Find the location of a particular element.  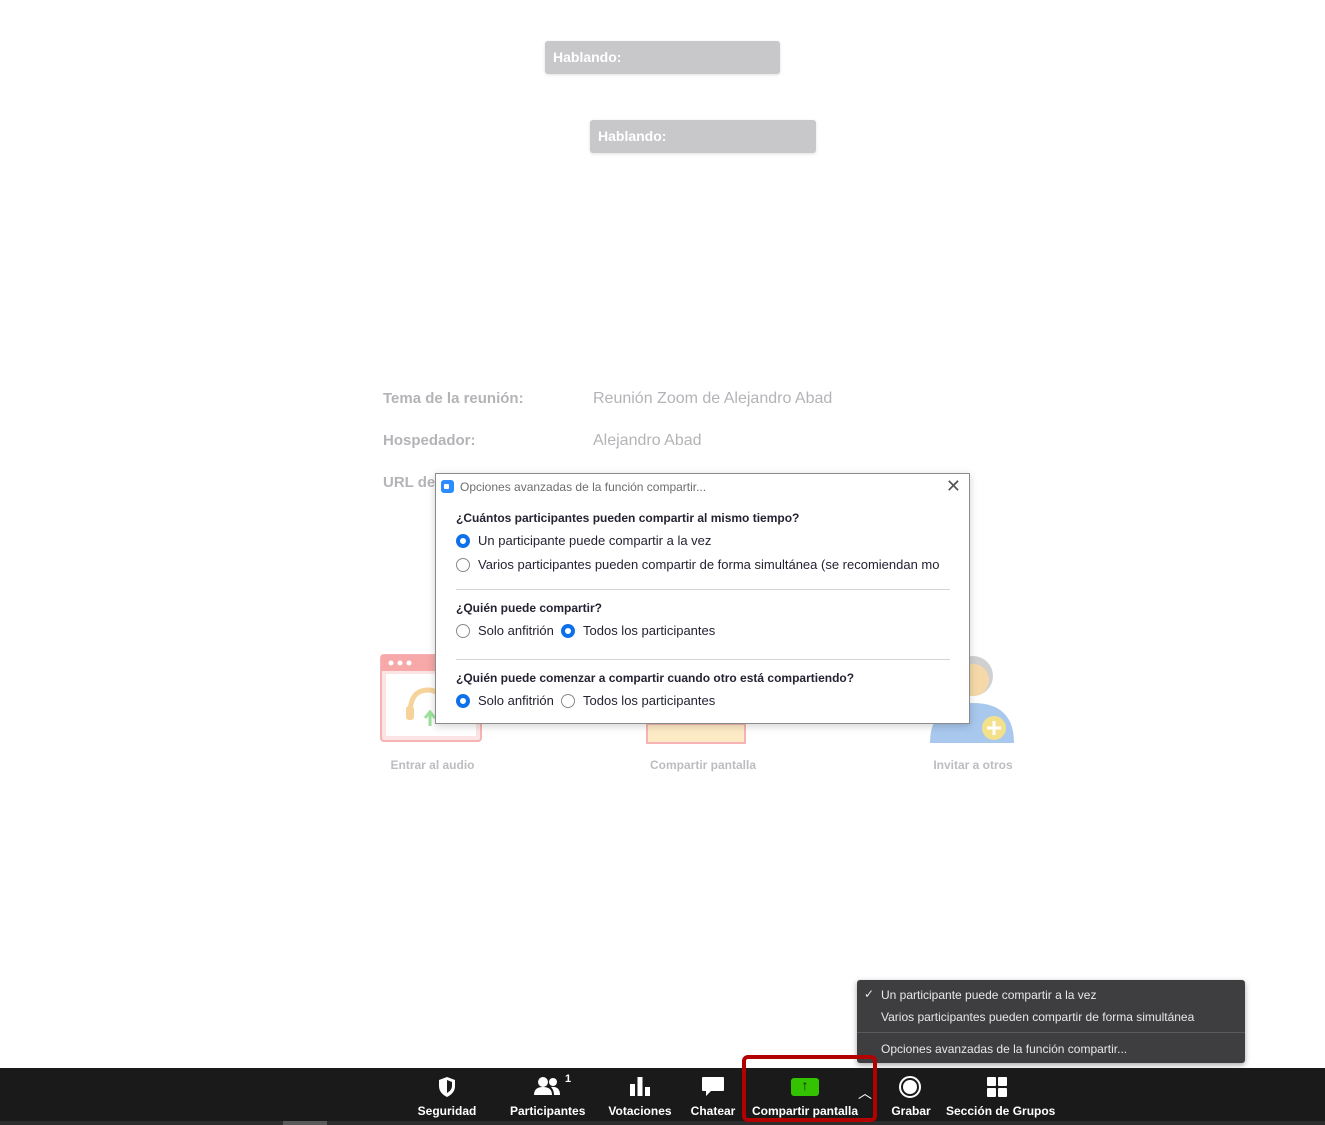

participants-button: Participantes is located at coordinates (548, 1094).